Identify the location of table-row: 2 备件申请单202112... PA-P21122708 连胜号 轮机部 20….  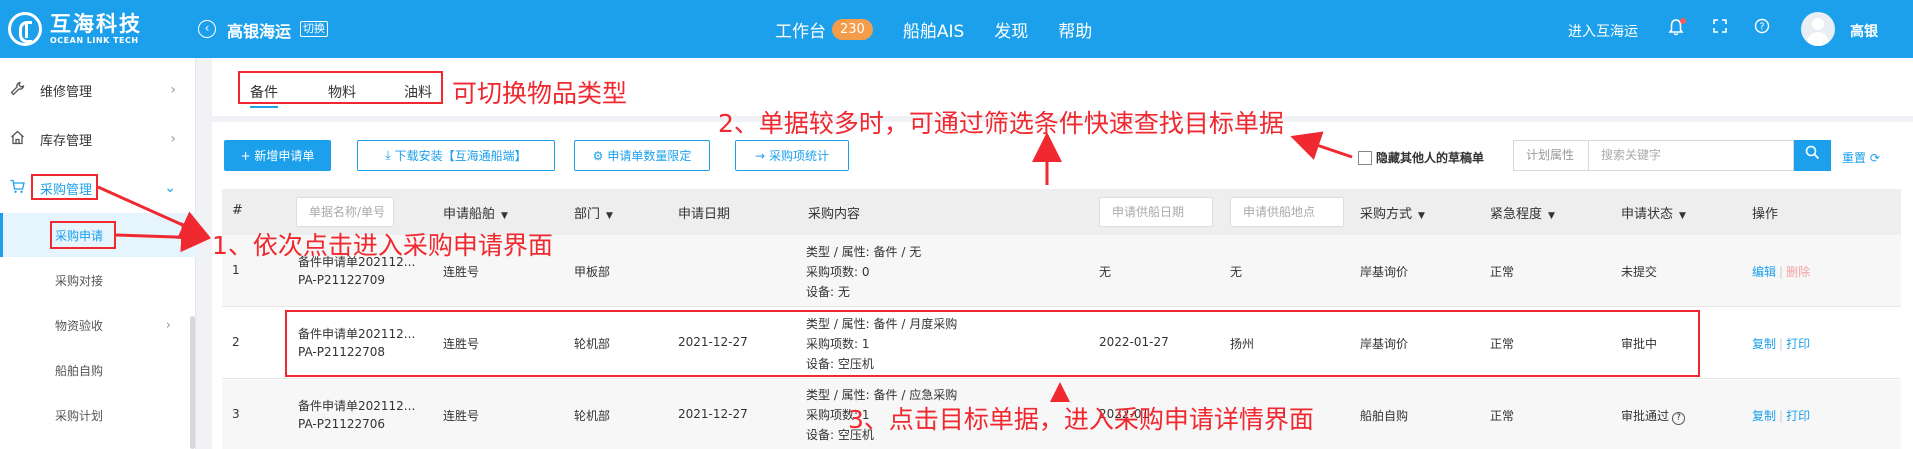
(1061, 343).